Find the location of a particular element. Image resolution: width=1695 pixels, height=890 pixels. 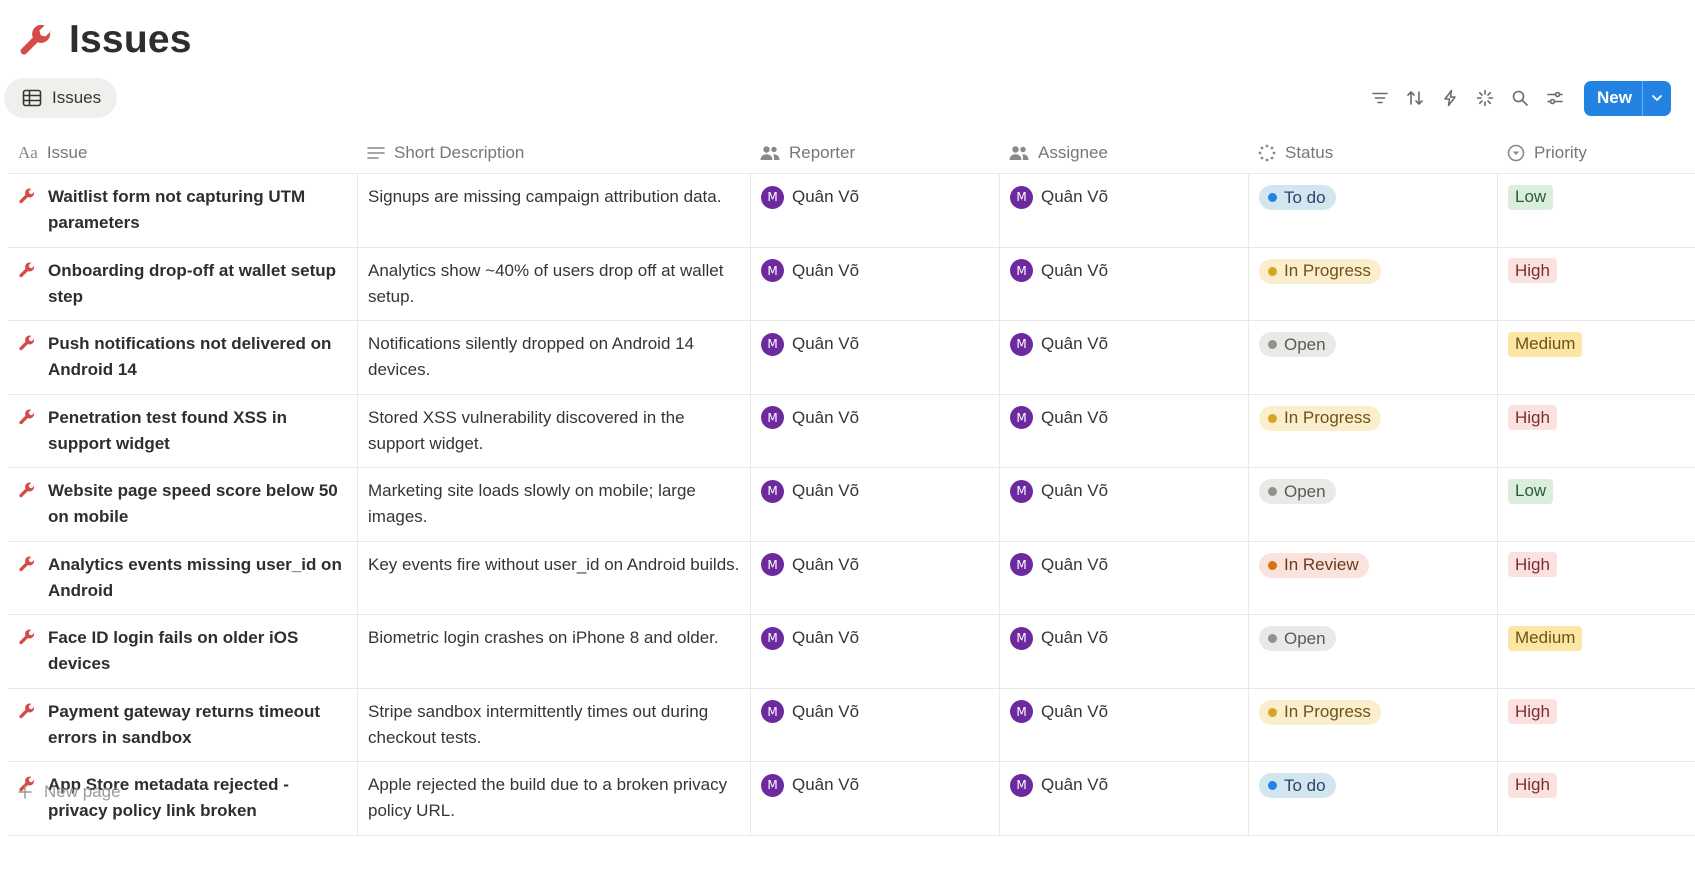

sort-icon is located at coordinates (1414, 98).